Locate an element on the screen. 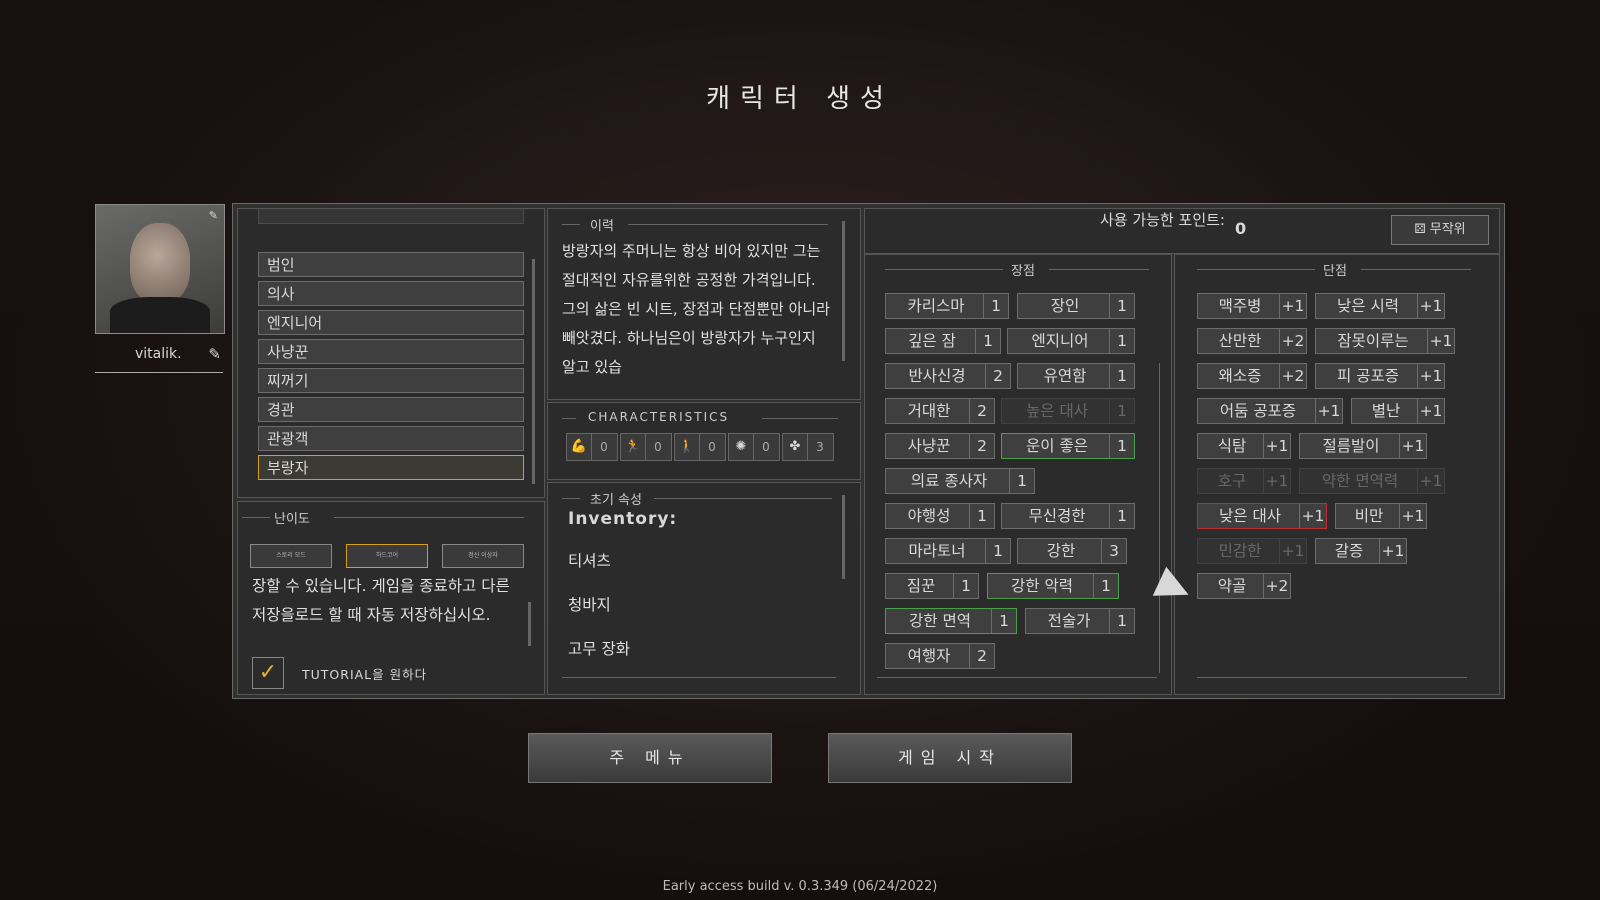  inventory-scrollbar is located at coordinates (843, 537).